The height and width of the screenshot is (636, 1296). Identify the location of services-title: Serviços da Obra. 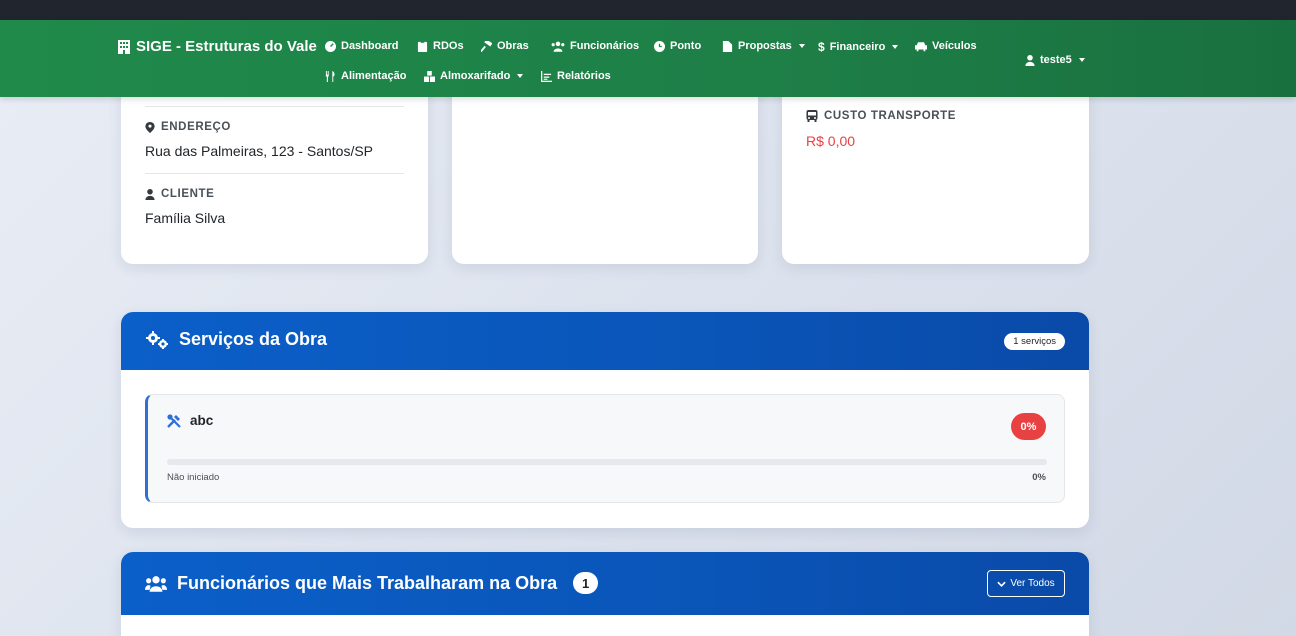
(236, 339).